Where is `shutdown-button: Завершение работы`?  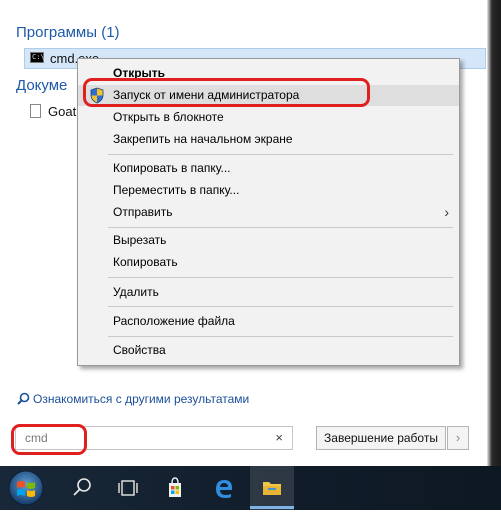 shutdown-button: Завершение работы is located at coordinates (381, 438).